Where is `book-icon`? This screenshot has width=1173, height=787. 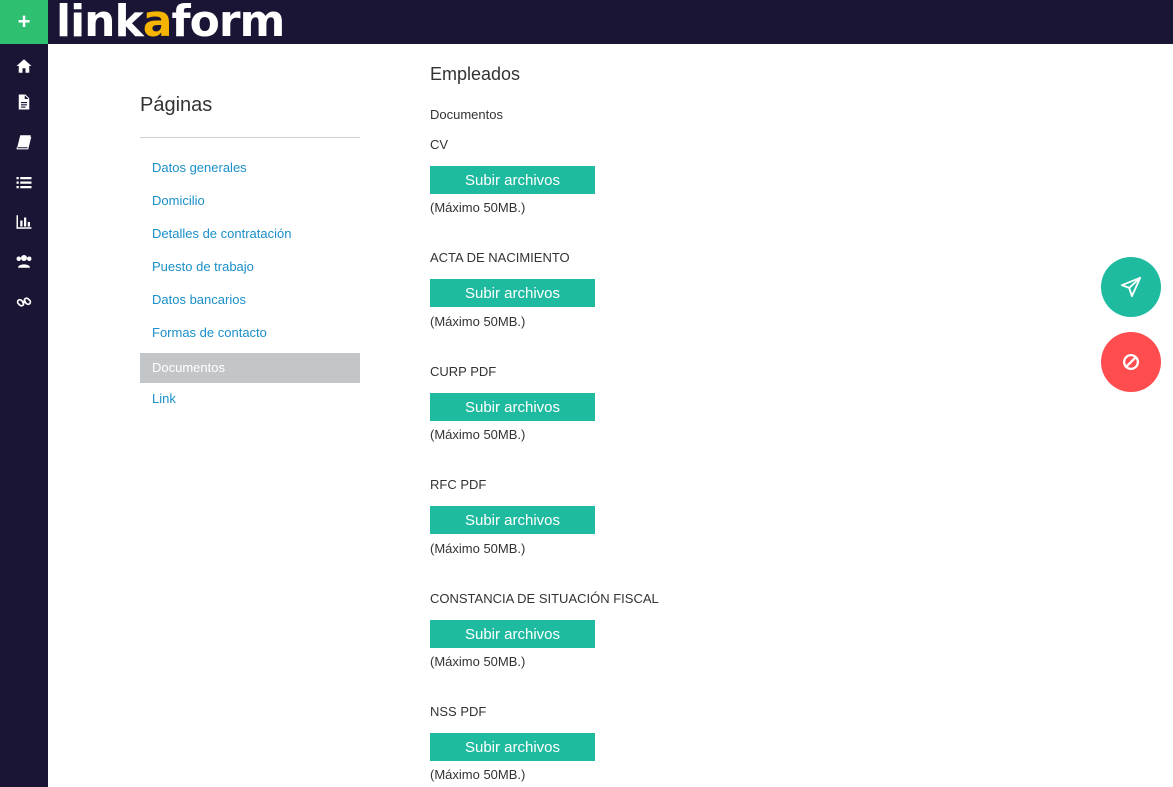
book-icon is located at coordinates (24, 142).